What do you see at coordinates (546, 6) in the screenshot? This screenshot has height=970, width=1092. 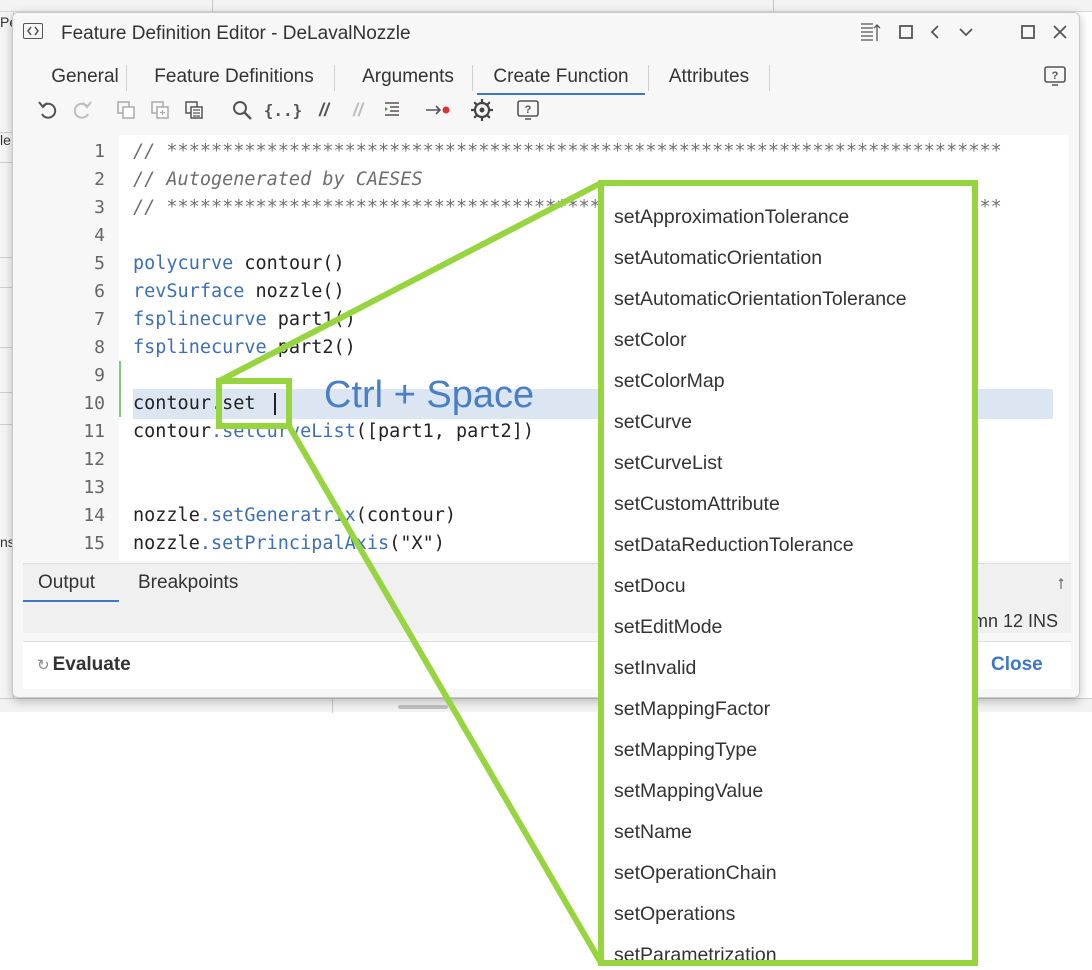 I see `background-app-strip` at bounding box center [546, 6].